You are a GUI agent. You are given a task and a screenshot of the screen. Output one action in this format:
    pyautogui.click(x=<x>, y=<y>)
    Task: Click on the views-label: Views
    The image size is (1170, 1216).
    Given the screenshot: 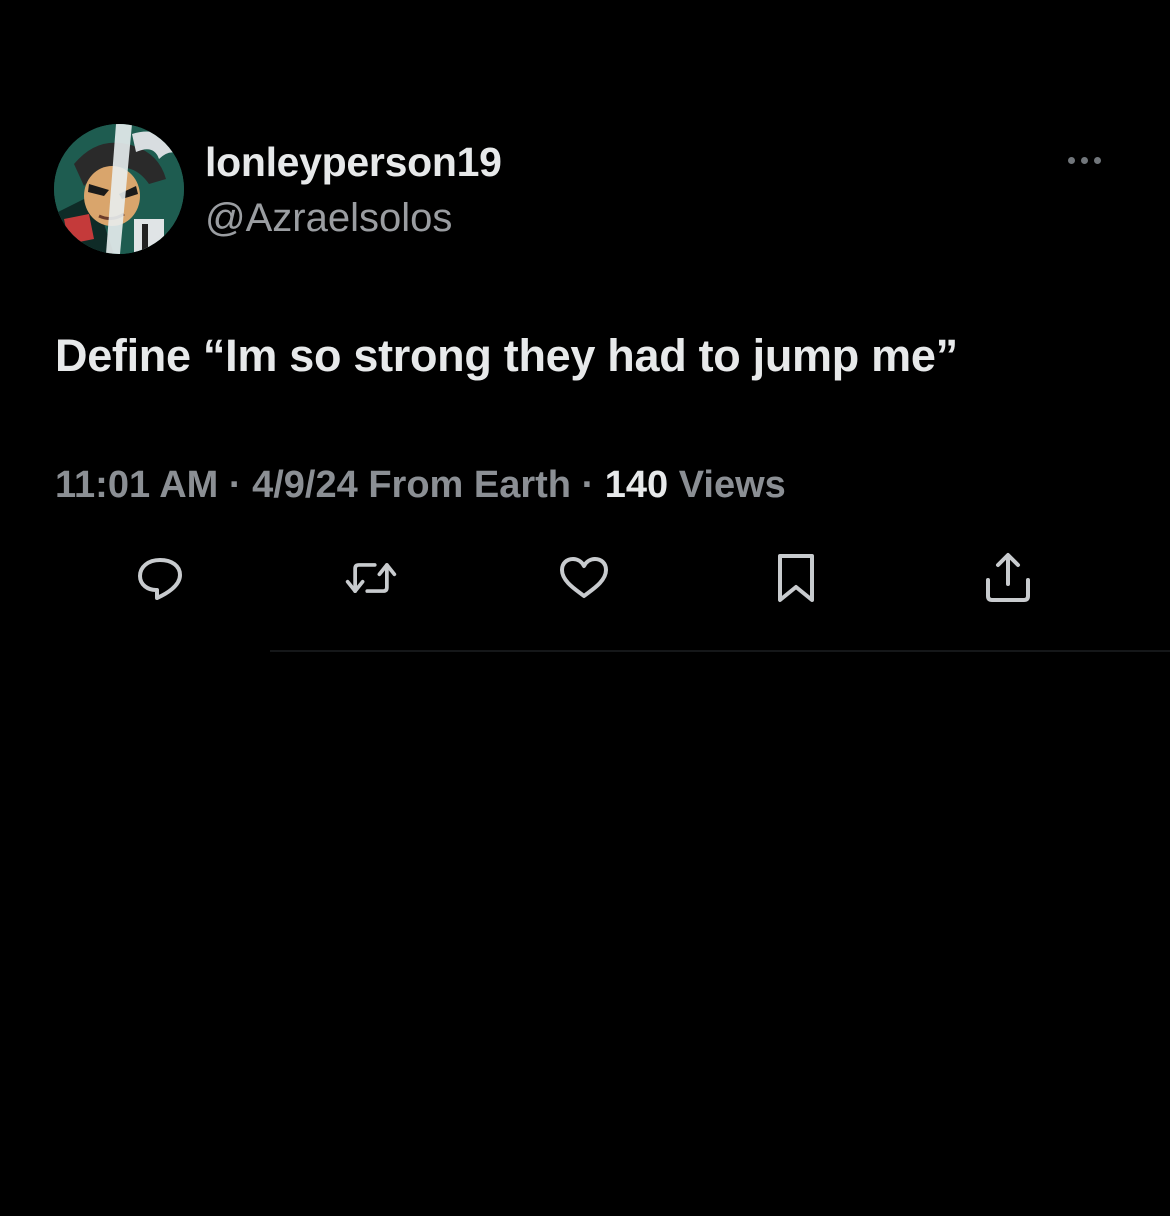 What is the action you would take?
    pyautogui.click(x=727, y=485)
    